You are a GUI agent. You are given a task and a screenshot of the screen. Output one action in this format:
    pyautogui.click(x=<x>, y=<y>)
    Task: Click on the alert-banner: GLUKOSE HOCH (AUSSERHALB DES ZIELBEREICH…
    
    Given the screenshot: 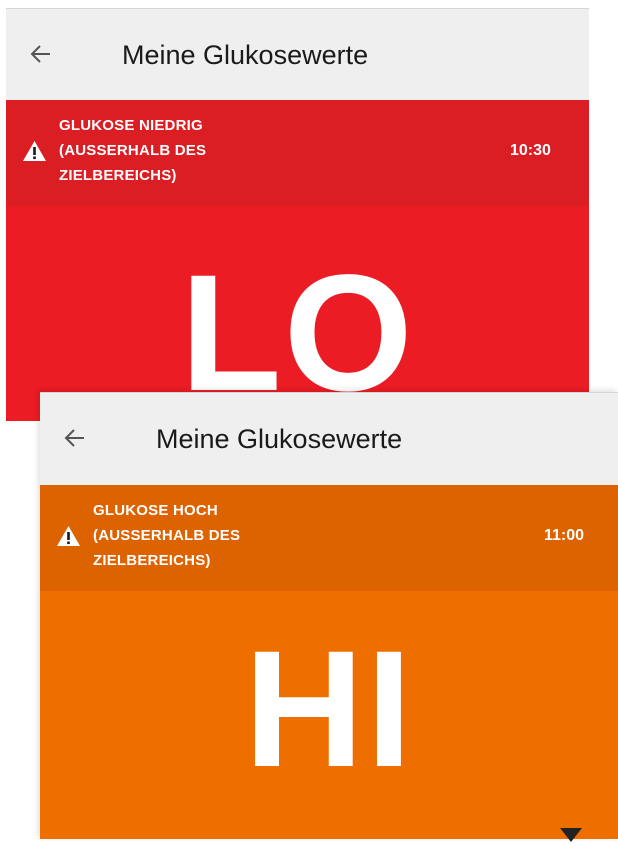 What is the action you would take?
    pyautogui.click(x=329, y=538)
    